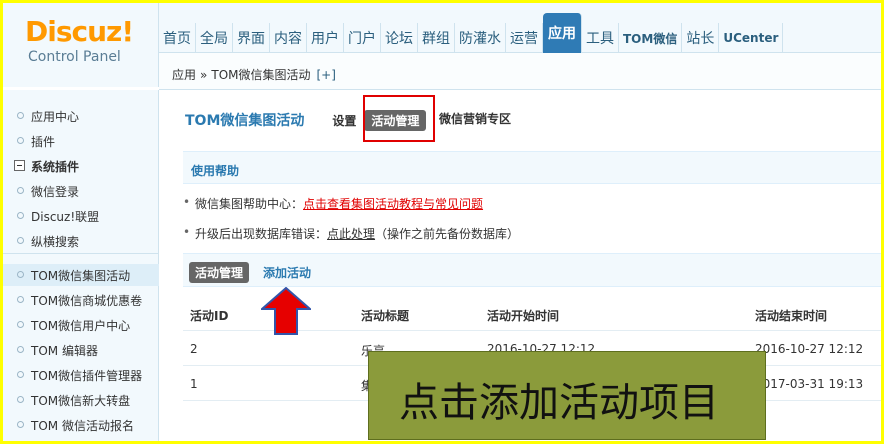  I want to click on breadcrumb-parent: 应用, so click(184, 75).